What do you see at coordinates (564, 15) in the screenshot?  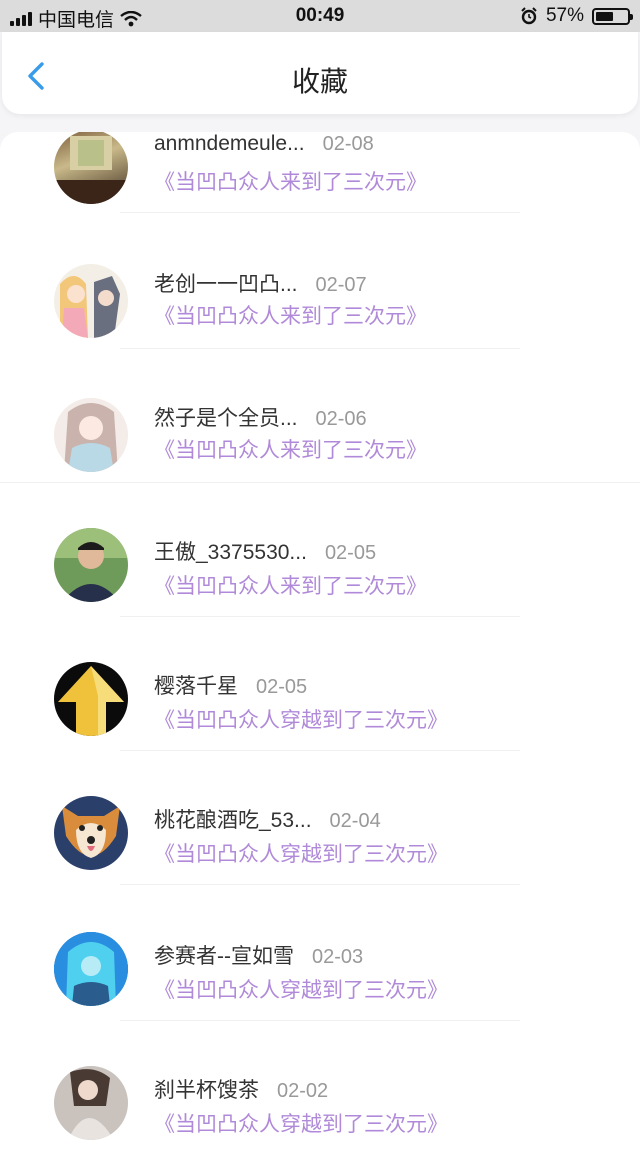 I see `battery-percent: 57%` at bounding box center [564, 15].